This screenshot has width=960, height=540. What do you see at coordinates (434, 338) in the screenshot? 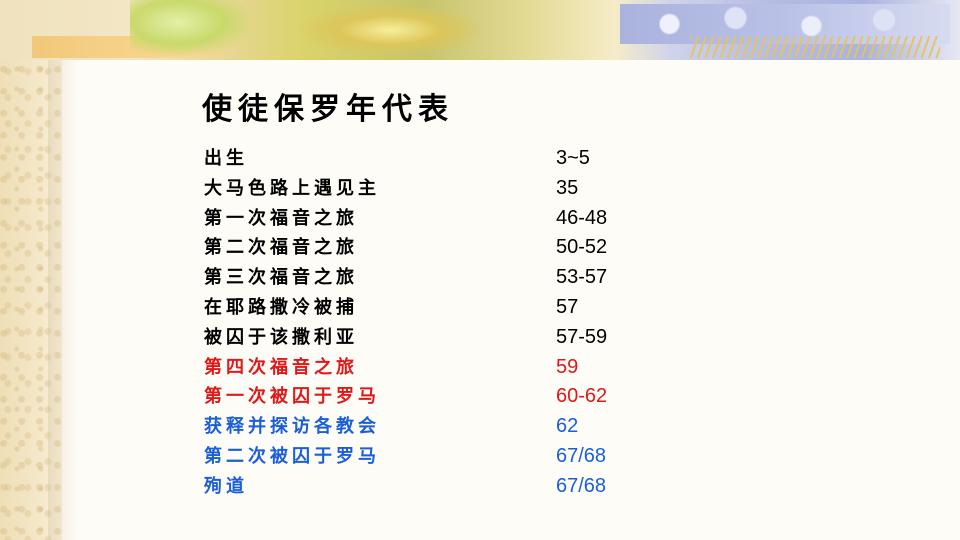
I see `chronology-row: 被囚于该撒利亚 57-59` at bounding box center [434, 338].